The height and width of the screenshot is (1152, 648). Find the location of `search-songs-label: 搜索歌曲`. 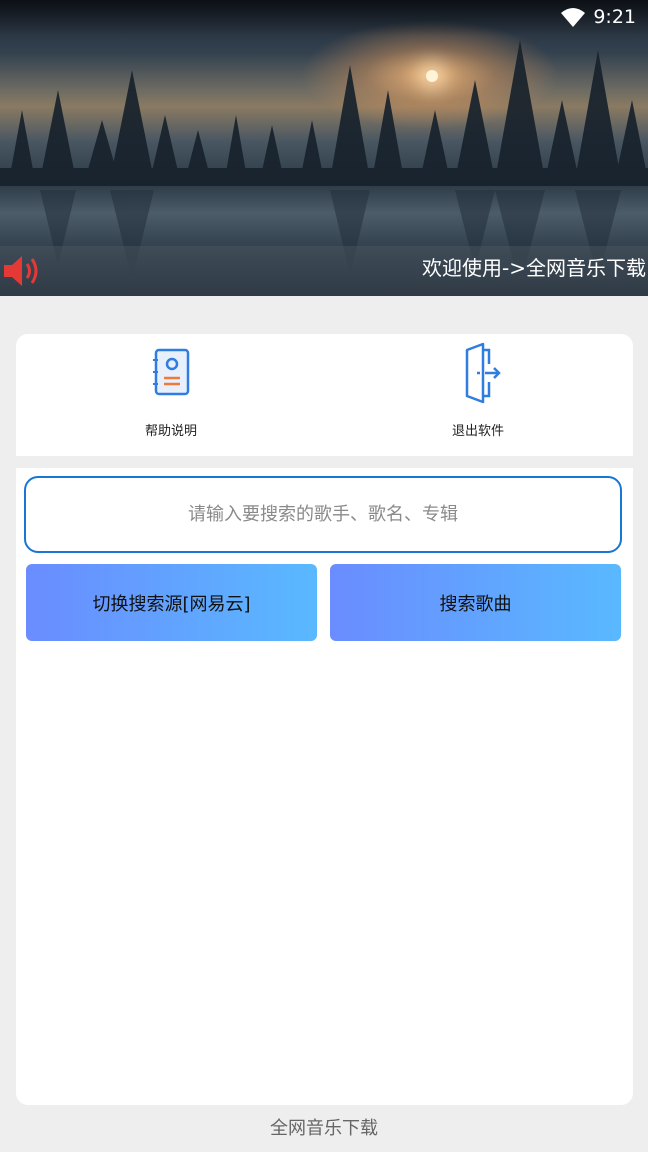

search-songs-label: 搜索歌曲 is located at coordinates (475, 604).